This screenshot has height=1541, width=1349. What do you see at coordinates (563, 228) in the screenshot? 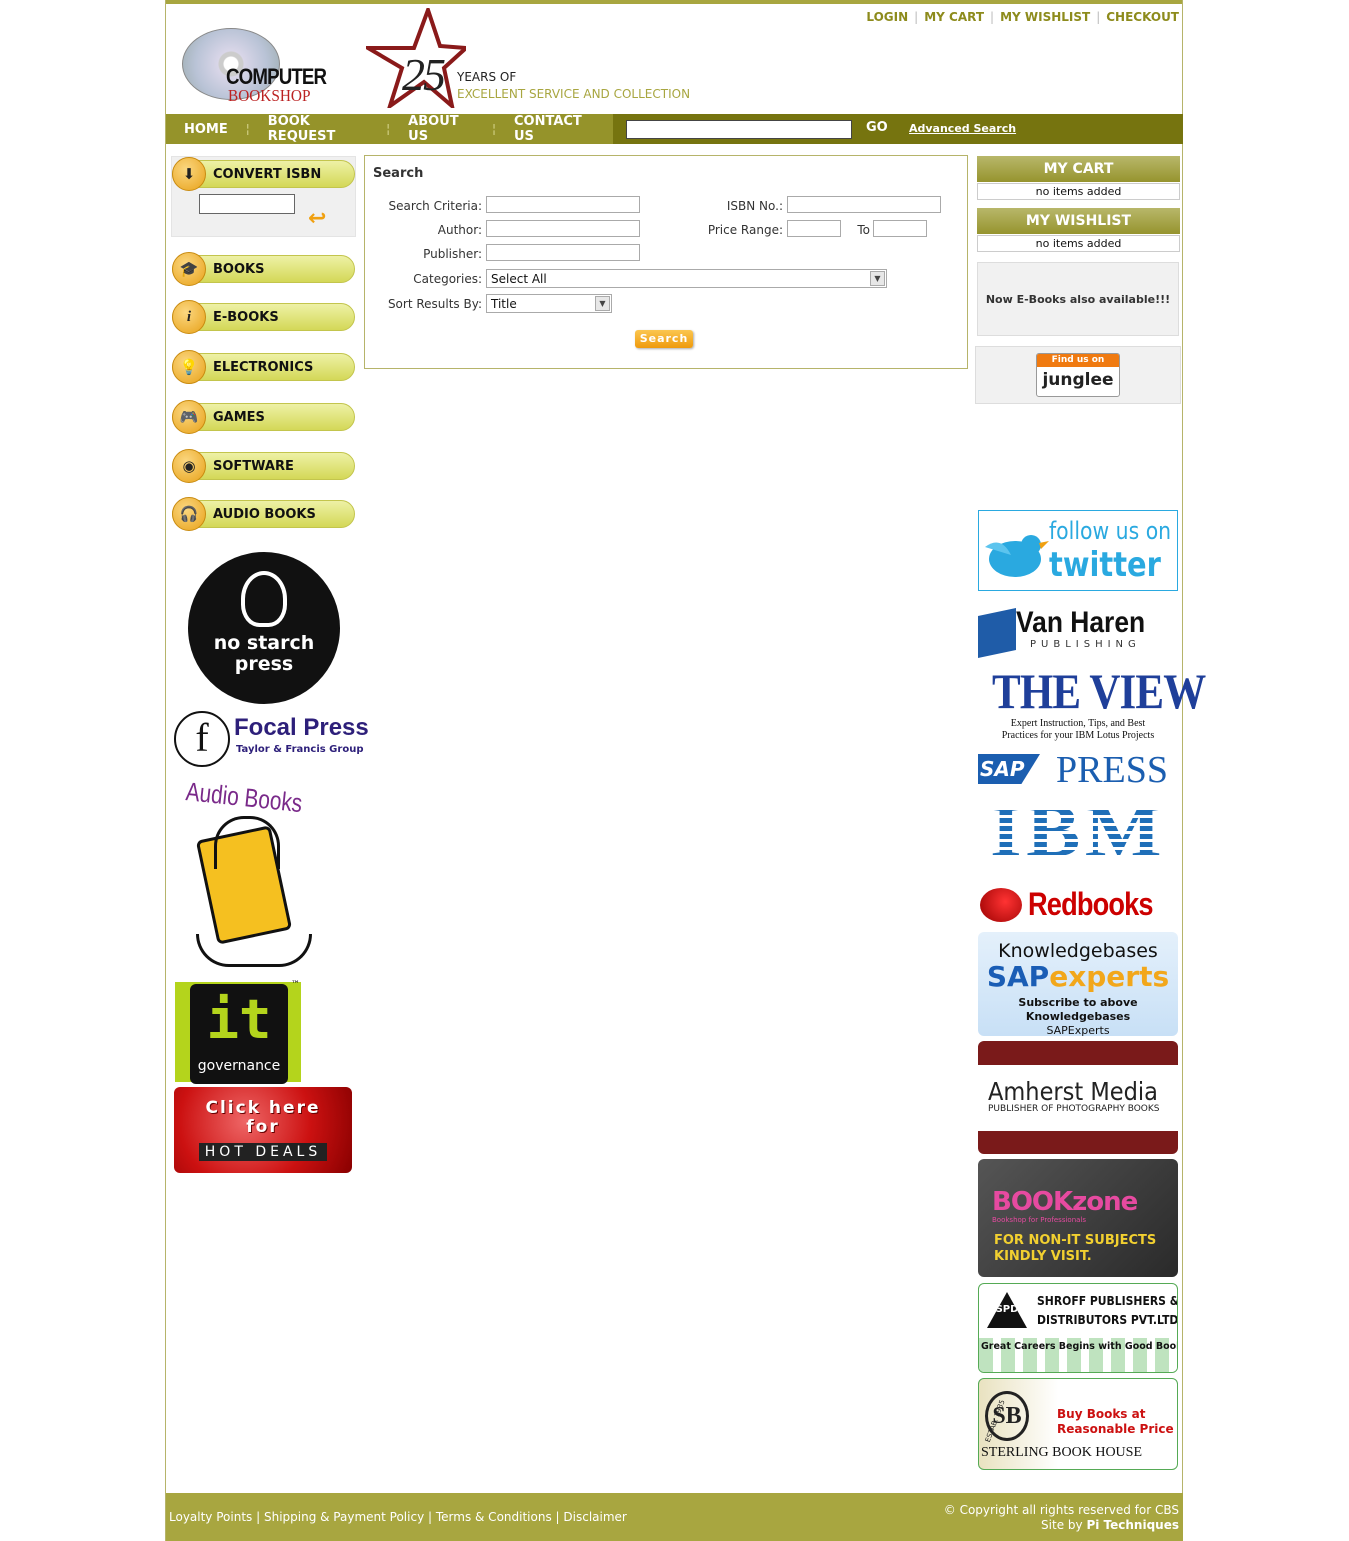
I see `author-input` at bounding box center [563, 228].